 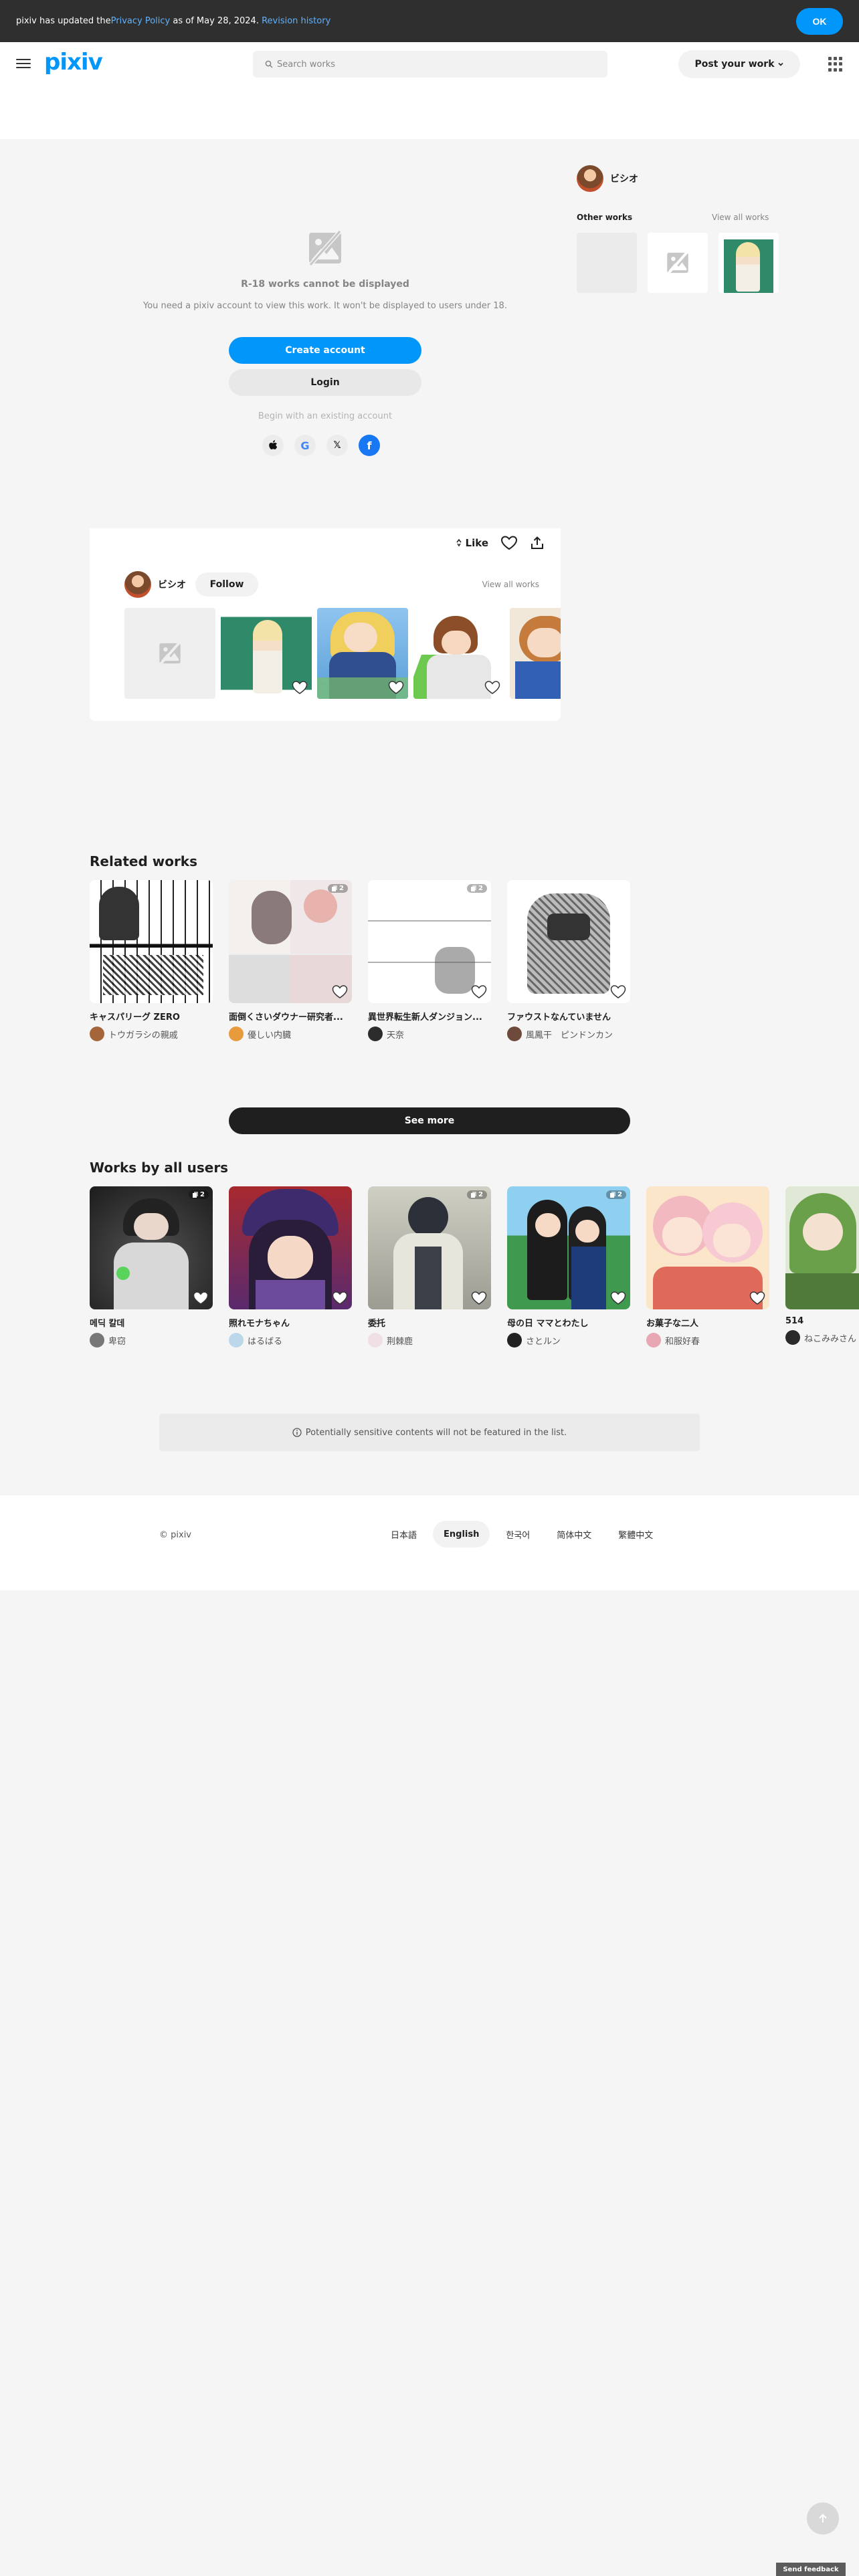 What do you see at coordinates (518, 1534) in the screenshot?
I see `language-option-ko: 한국어` at bounding box center [518, 1534].